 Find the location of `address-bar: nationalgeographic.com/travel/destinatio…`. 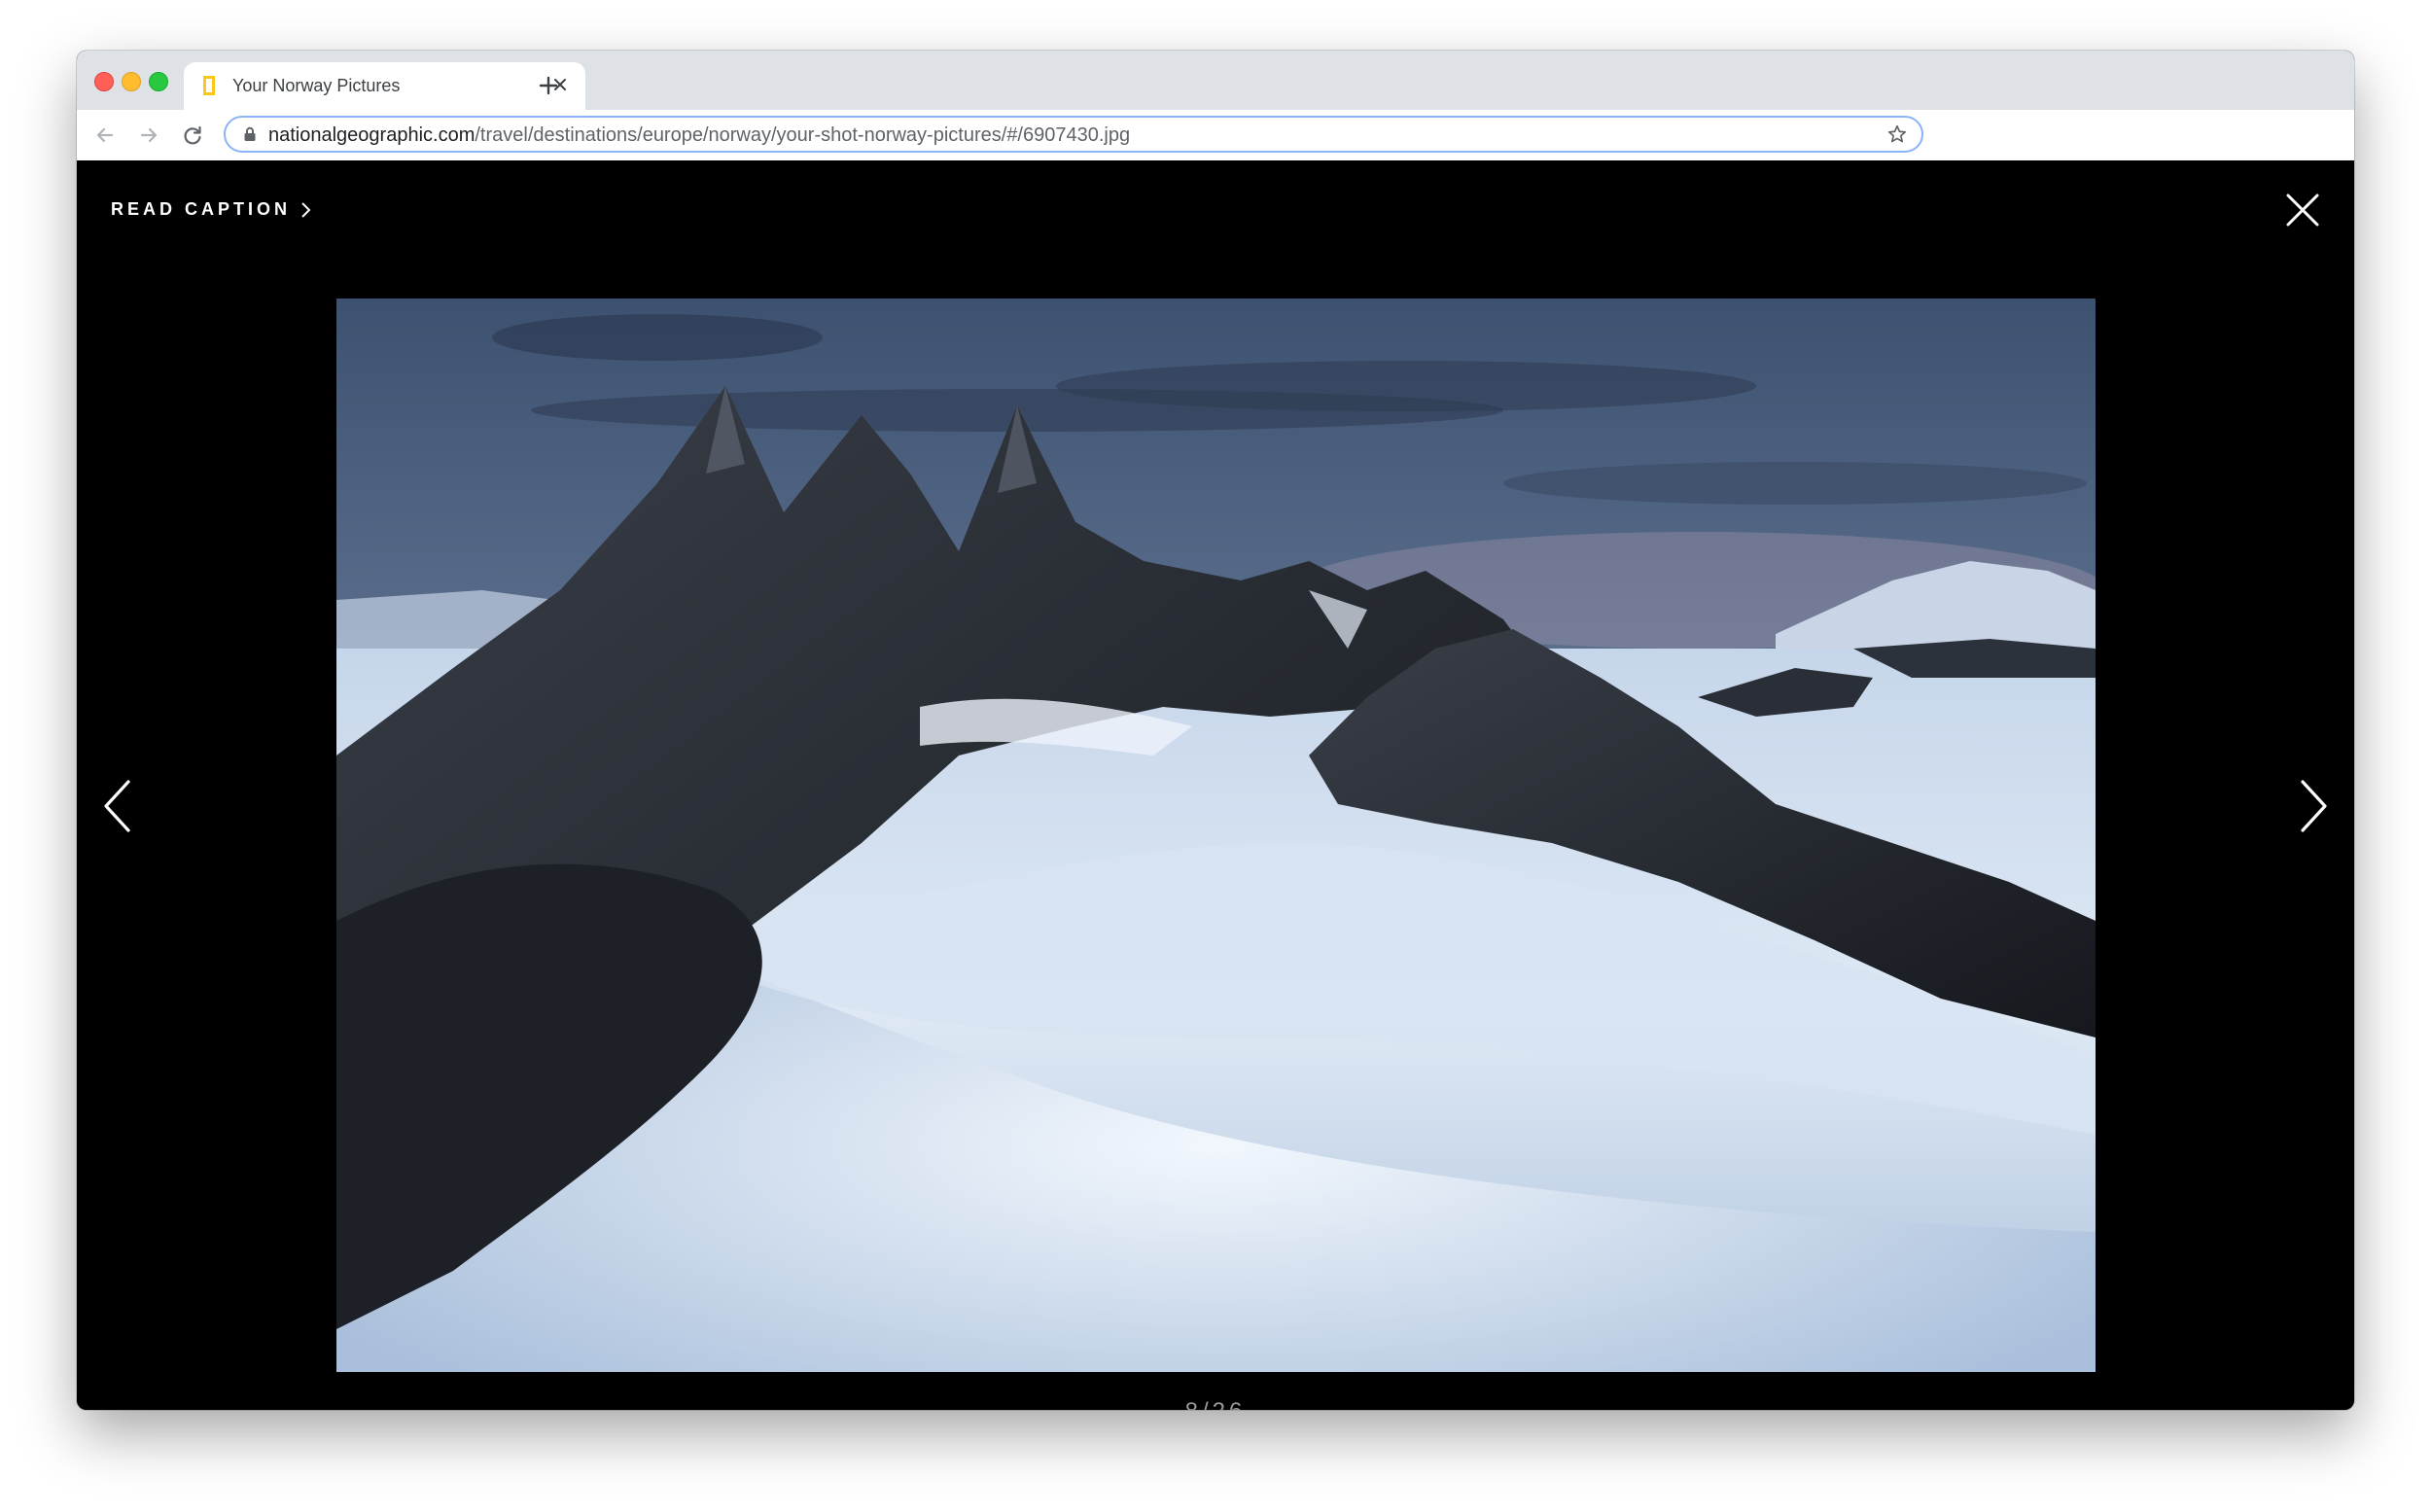

address-bar: nationalgeographic.com/travel/destinatio… is located at coordinates (1073, 134).